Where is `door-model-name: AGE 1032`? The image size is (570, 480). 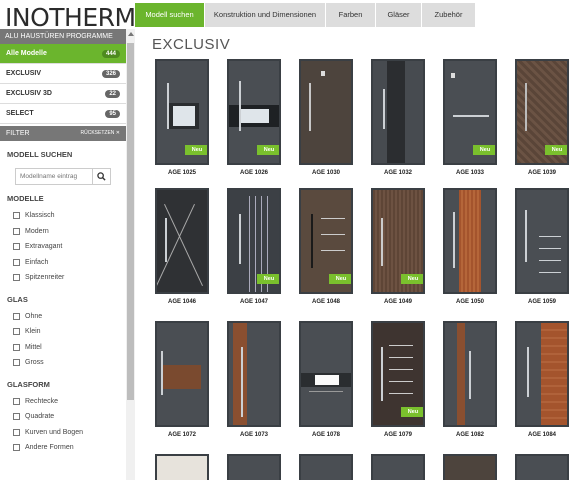 door-model-name: AGE 1032 is located at coordinates (398, 173).